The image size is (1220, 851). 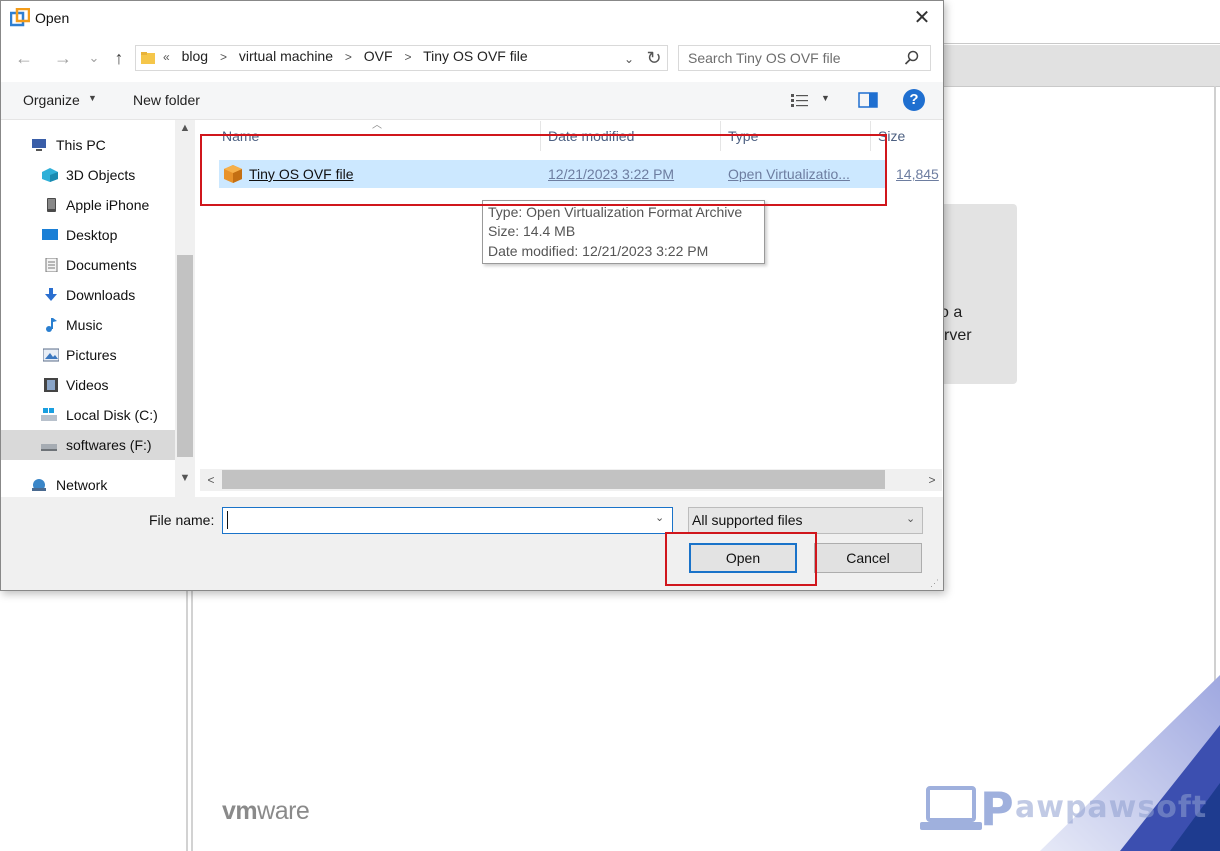 What do you see at coordinates (934, 583) in the screenshot?
I see `resize-grip-icon: ⋰` at bounding box center [934, 583].